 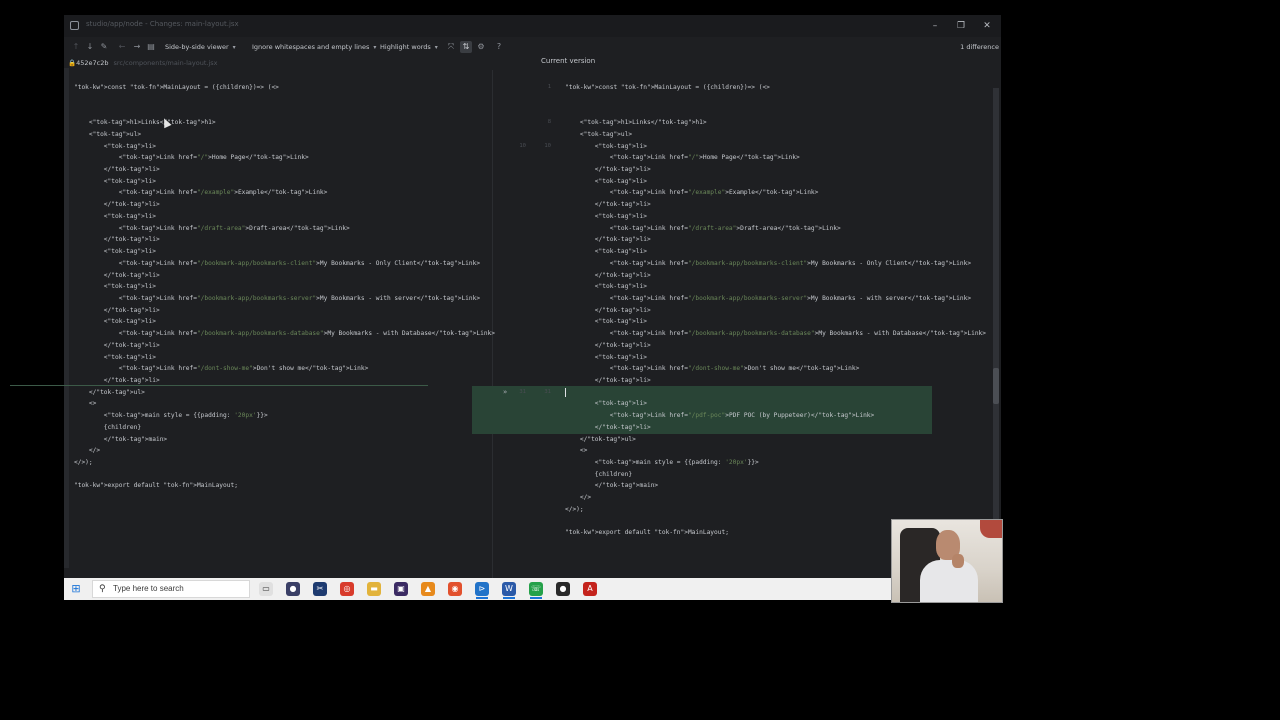 What do you see at coordinates (76, 589) in the screenshot?
I see `windows-start-icon: ⊞` at bounding box center [76, 589].